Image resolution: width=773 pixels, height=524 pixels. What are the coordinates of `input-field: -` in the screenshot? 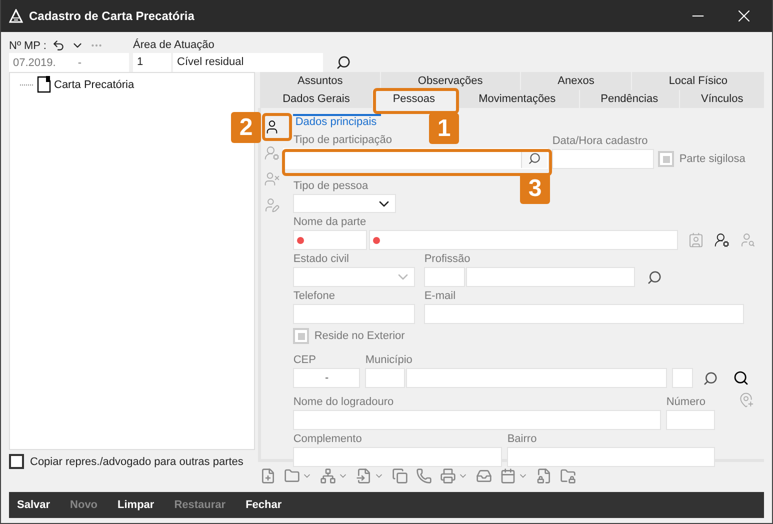 It's located at (326, 378).